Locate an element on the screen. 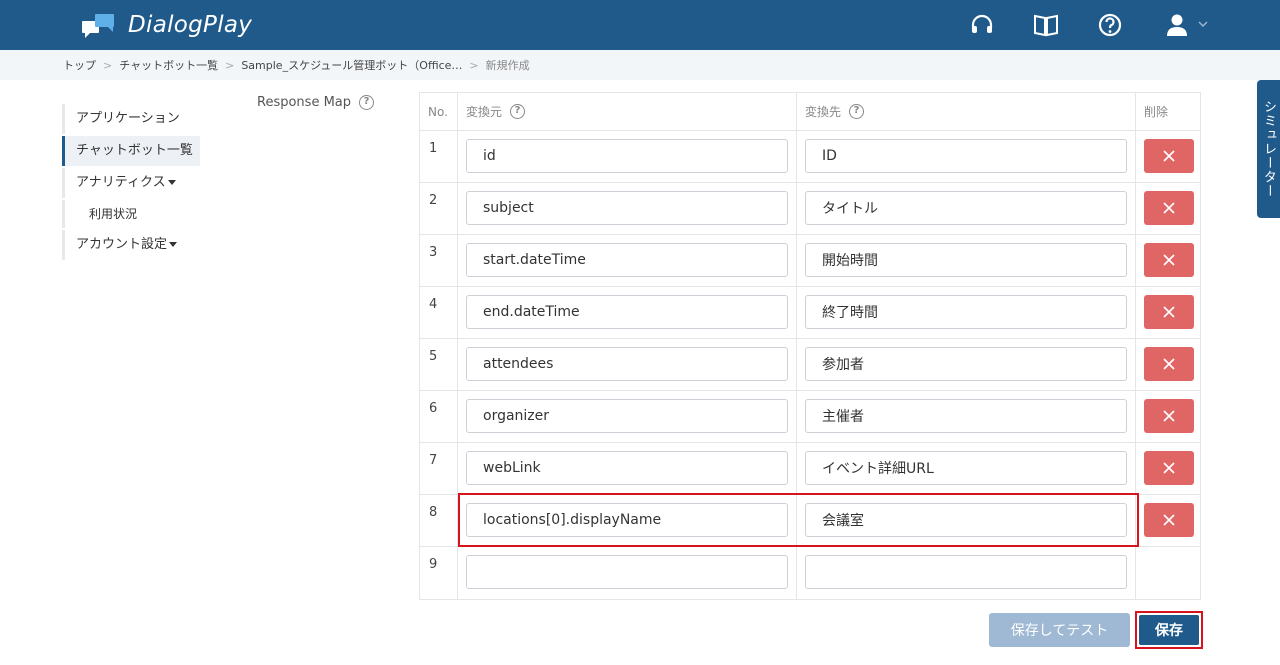  book-icon is located at coordinates (1046, 25).